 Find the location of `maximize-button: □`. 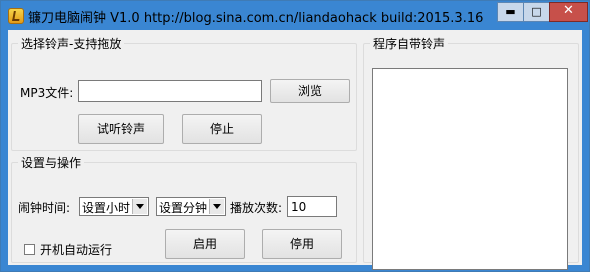

maximize-button: □ is located at coordinates (536, 12).